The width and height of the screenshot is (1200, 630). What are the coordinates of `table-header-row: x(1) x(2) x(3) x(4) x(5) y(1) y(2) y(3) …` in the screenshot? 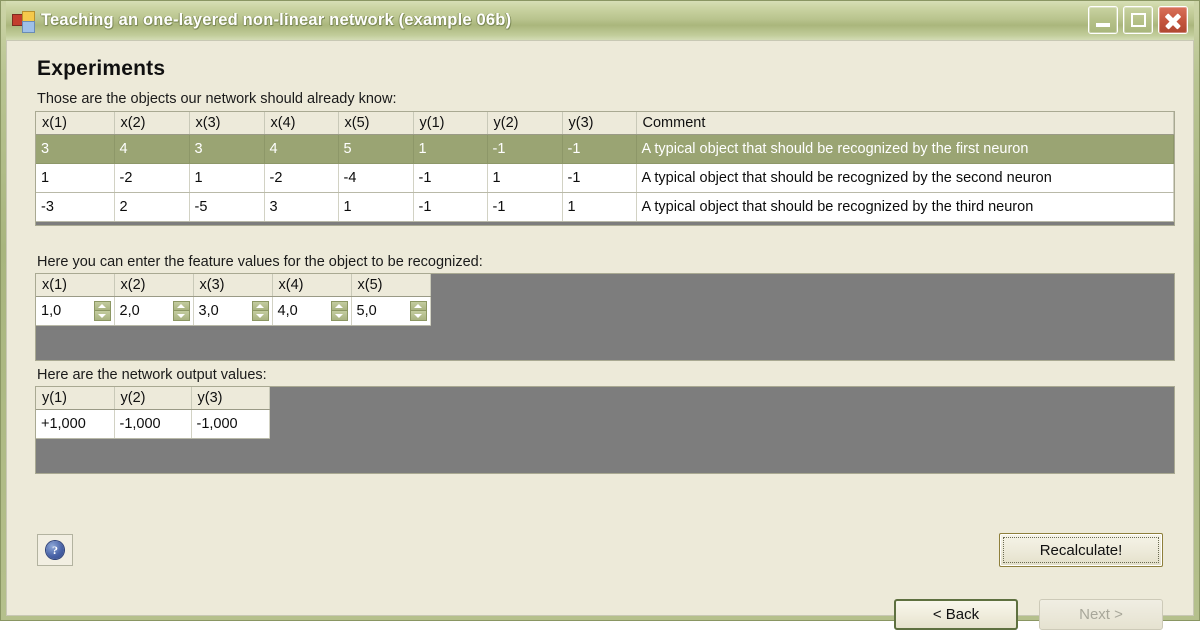 It's located at (605, 123).